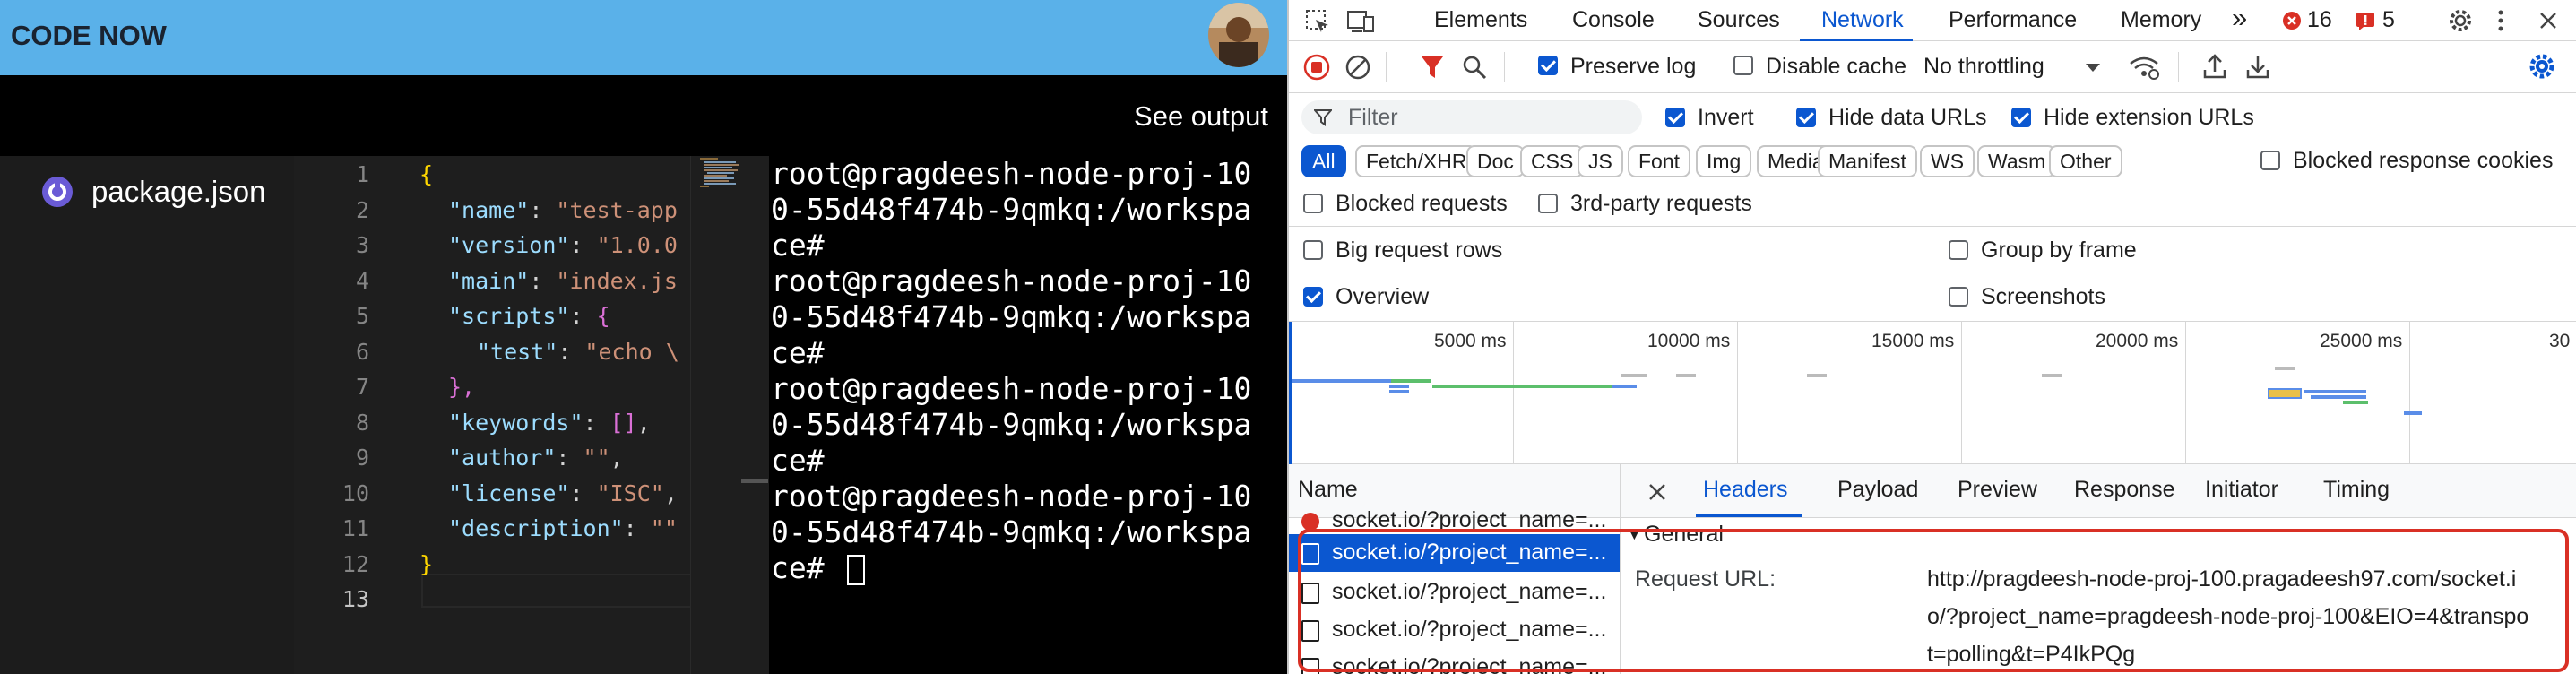  Describe the element at coordinates (1675, 118) in the screenshot. I see `invert-checkbox` at that location.